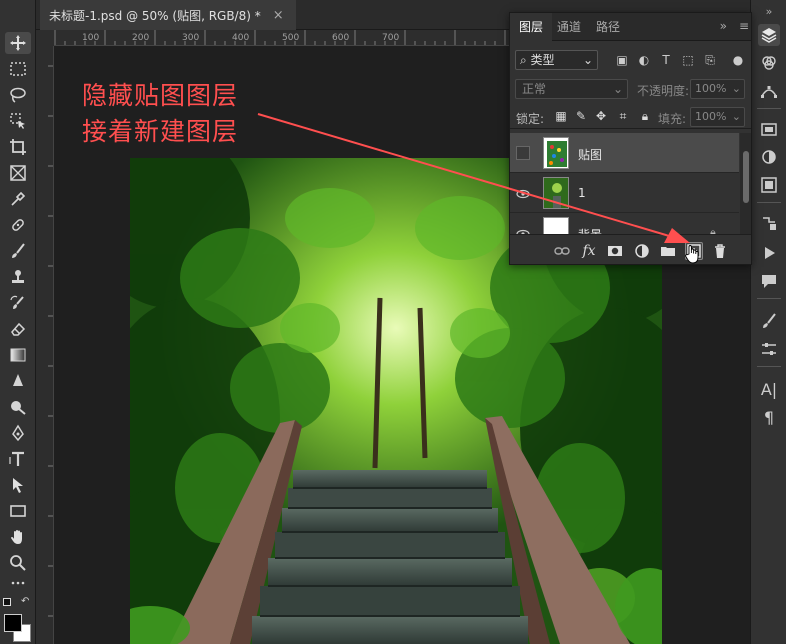 This screenshot has width=786, height=644. What do you see at coordinates (562, 251) in the screenshot?
I see `link-icon` at bounding box center [562, 251].